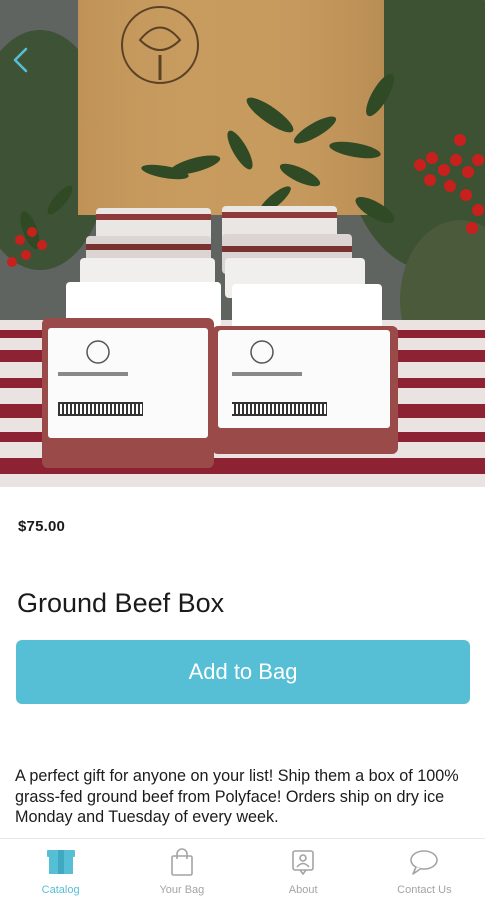 The height and width of the screenshot is (900, 485). I want to click on chevron-left-icon, so click(20, 60).